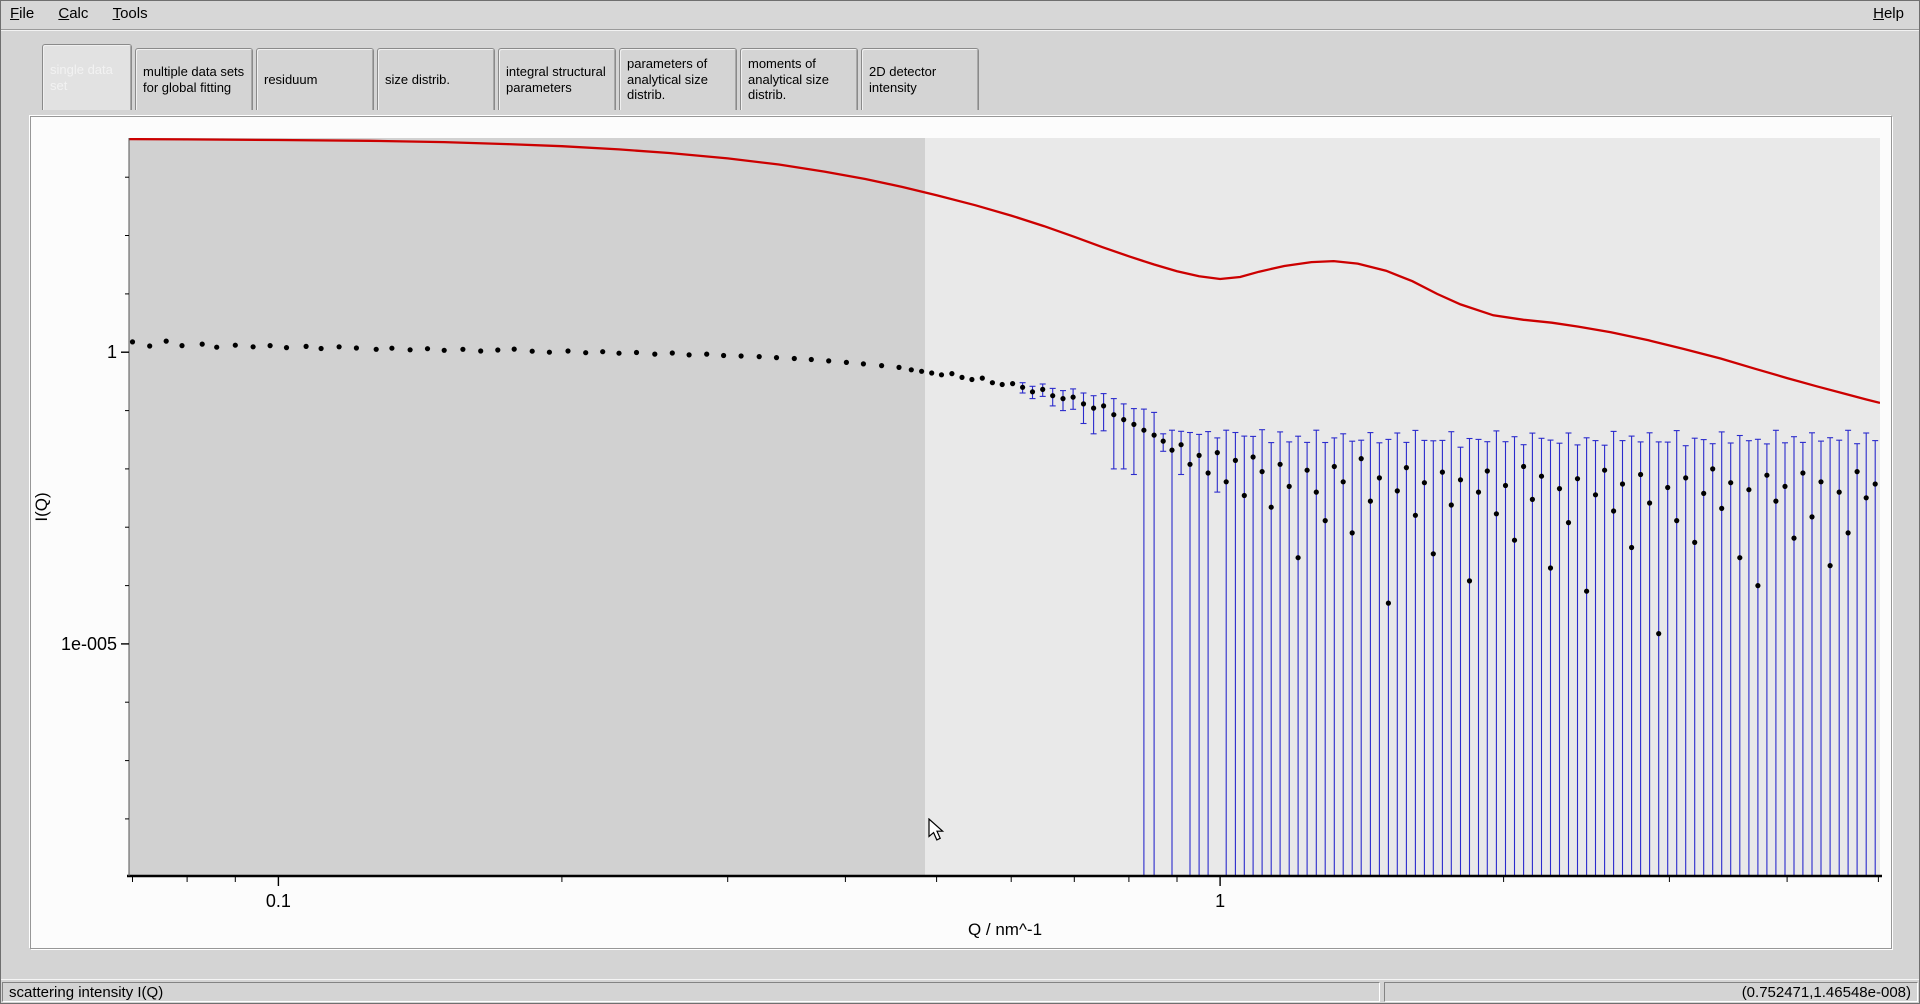 This screenshot has width=1920, height=1004. What do you see at coordinates (667, 79) in the screenshot?
I see `tab-label: parameters of analytical size distrib.` at bounding box center [667, 79].